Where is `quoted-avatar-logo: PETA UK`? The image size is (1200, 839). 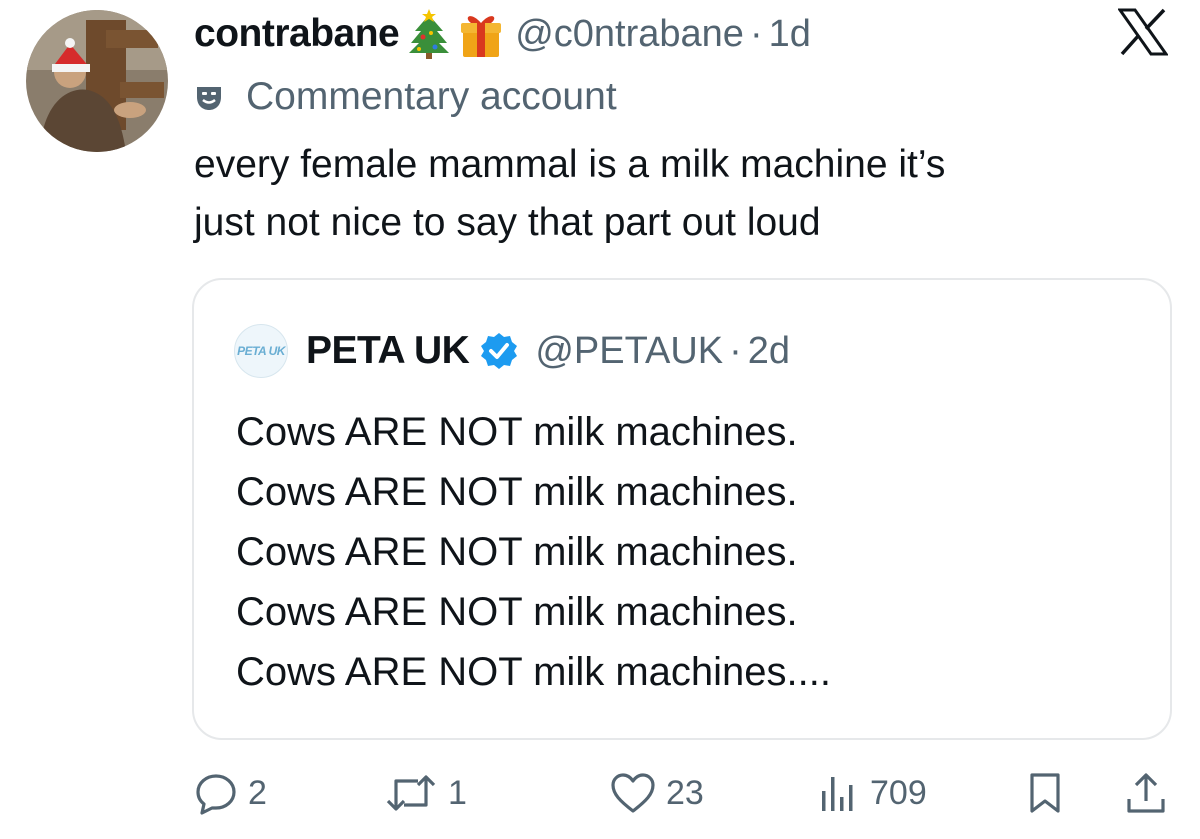 quoted-avatar-logo: PETA UK is located at coordinates (261, 351).